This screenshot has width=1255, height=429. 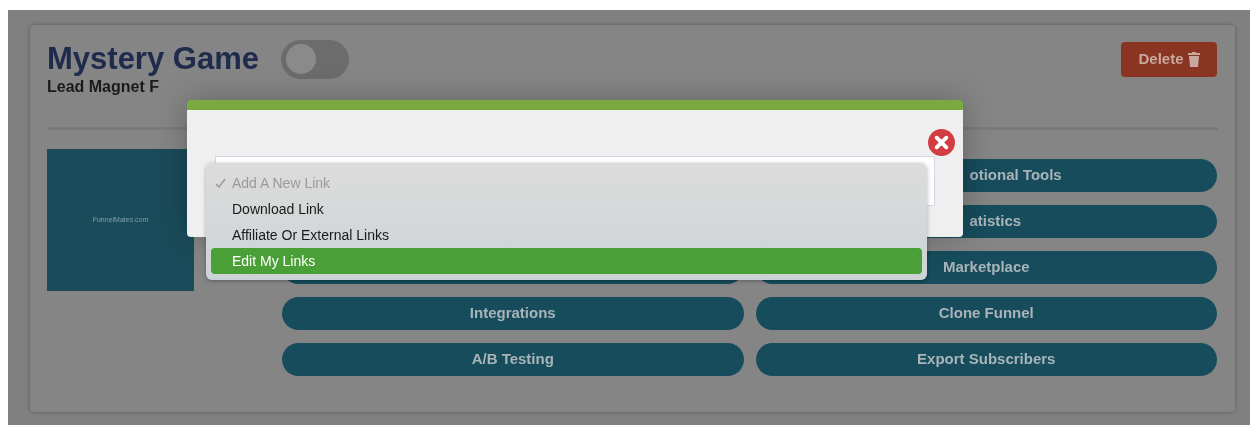 What do you see at coordinates (300, 59) in the screenshot?
I see `toggle-knob` at bounding box center [300, 59].